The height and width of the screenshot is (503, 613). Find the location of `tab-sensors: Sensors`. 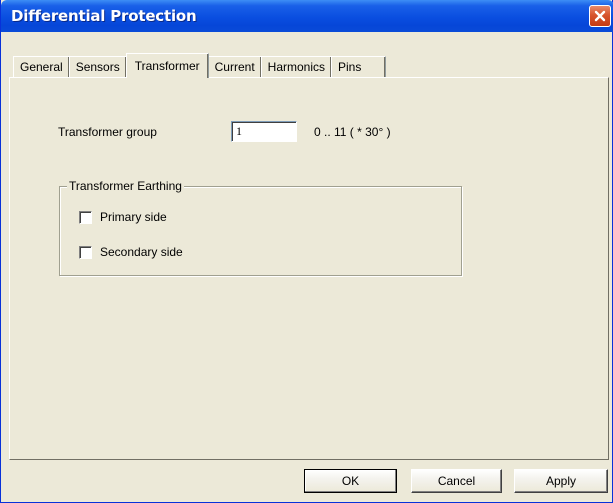

tab-sensors: Sensors is located at coordinates (97, 66).